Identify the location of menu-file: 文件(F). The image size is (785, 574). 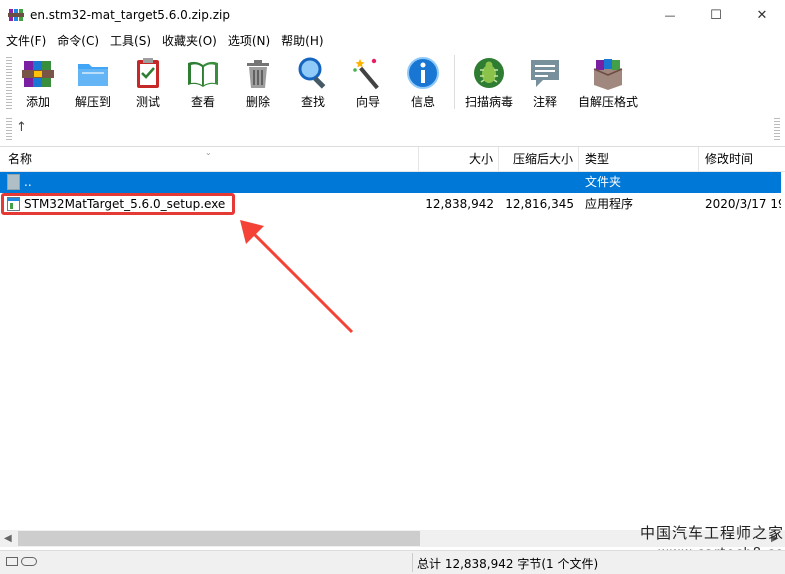
(25, 41).